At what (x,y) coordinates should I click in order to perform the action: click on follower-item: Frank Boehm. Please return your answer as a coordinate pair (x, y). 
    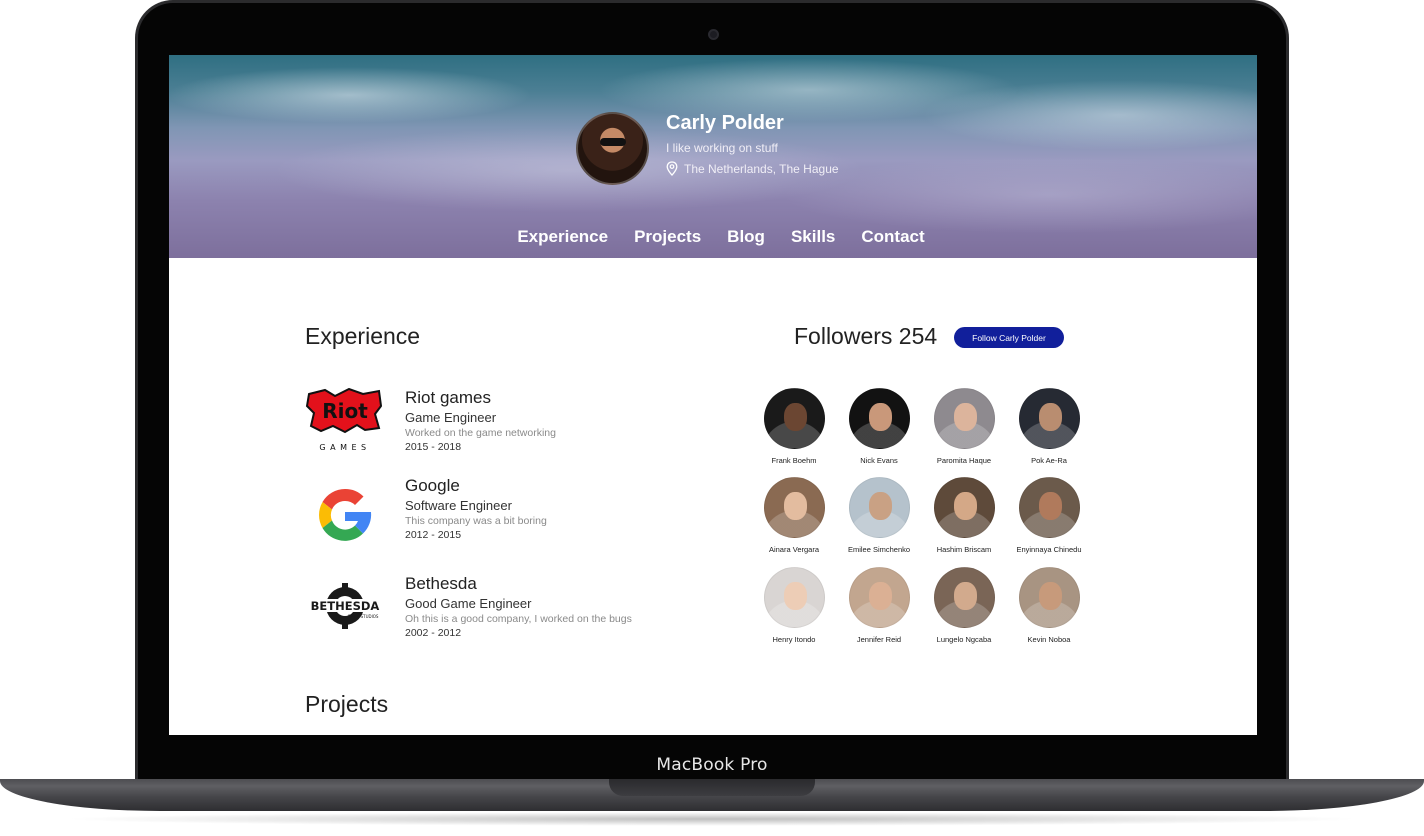
    Looking at the image, I should click on (794, 426).